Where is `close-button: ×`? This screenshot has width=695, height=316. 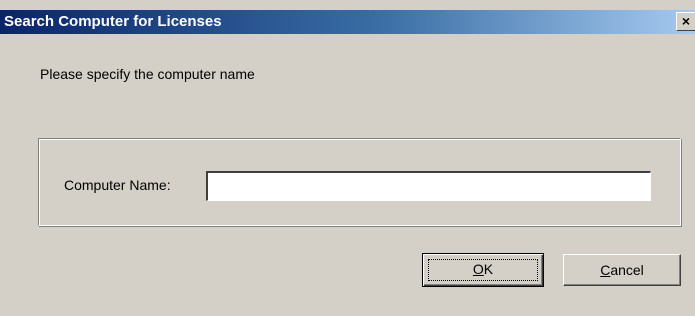
close-button: × is located at coordinates (685, 21).